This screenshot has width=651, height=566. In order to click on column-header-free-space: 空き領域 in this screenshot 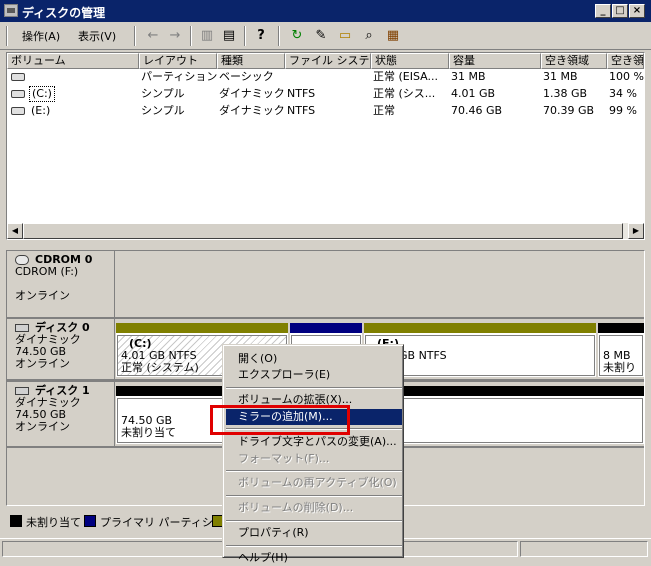, I will do `click(574, 61)`.